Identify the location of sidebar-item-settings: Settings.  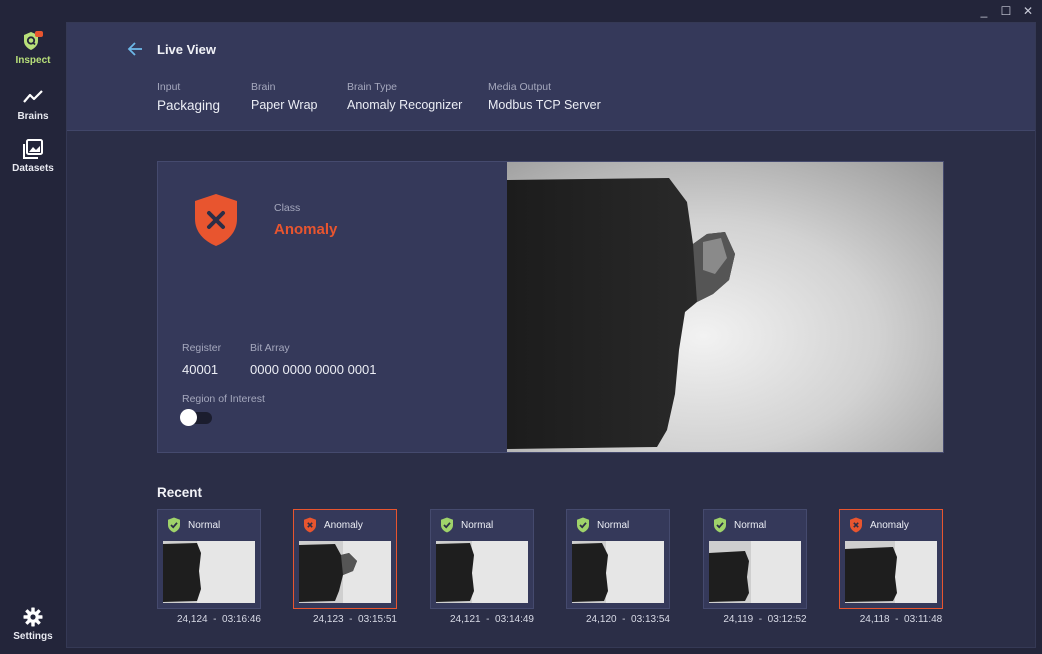
(33, 624).